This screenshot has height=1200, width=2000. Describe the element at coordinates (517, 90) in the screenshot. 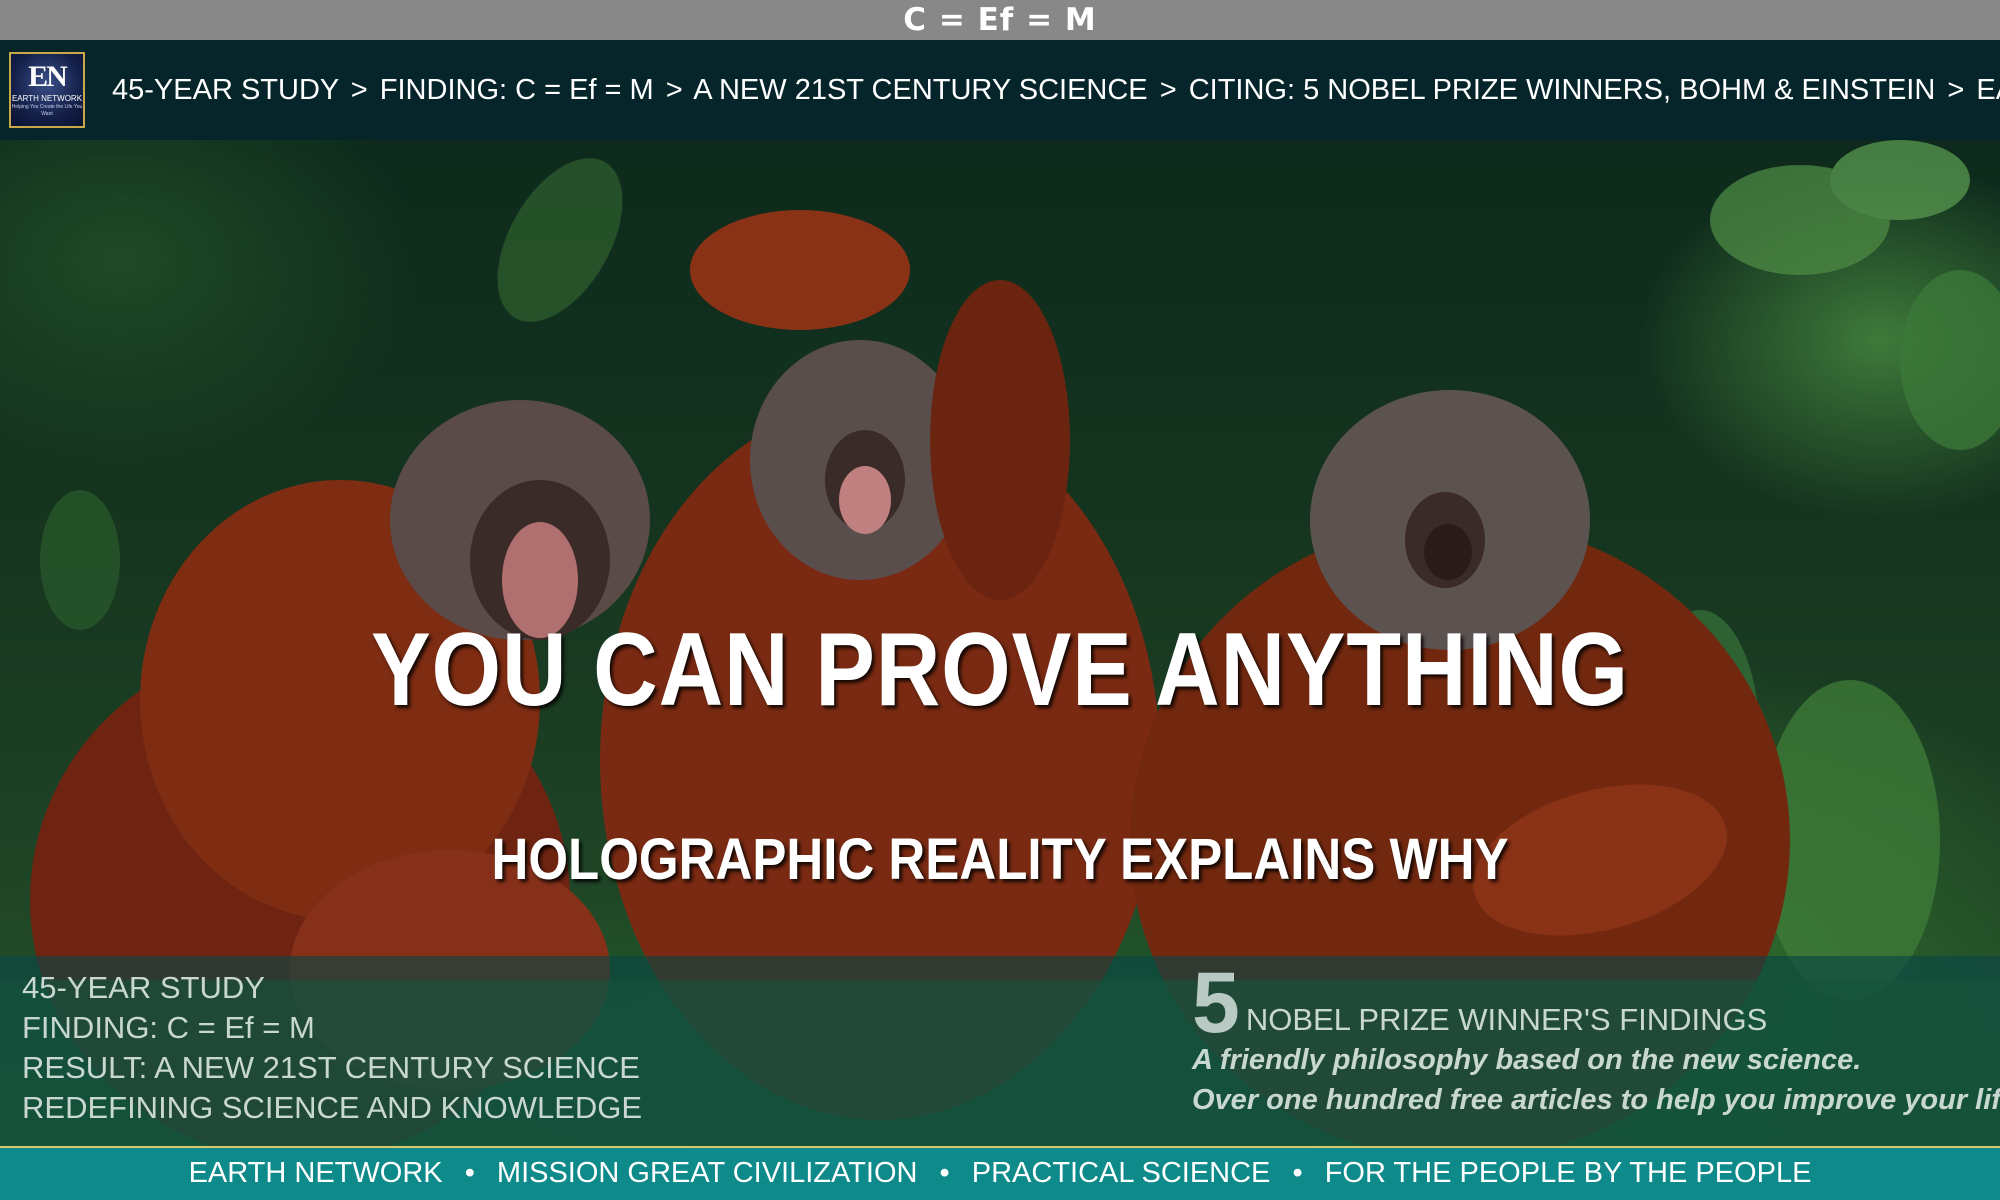

I see `breadcrumb-item-finding: FINDING: C = Ef = M` at that location.